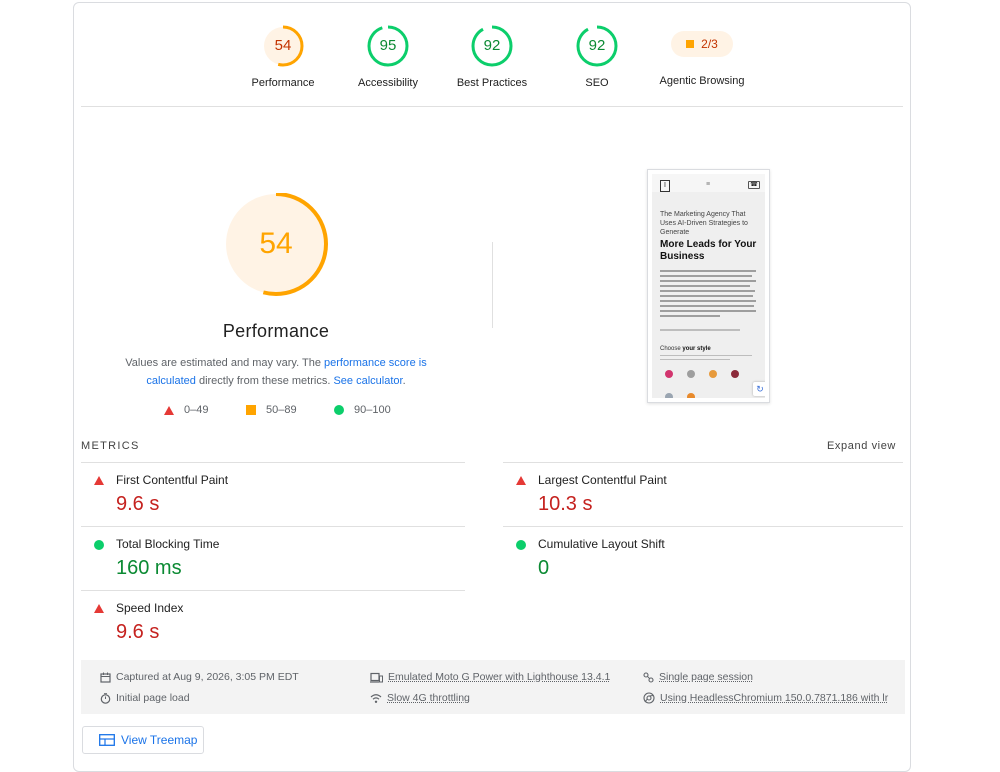  Describe the element at coordinates (703, 557) in the screenshot. I see `metric-cumulative-layout-shift: Cumulative Layout Shift 0` at that location.